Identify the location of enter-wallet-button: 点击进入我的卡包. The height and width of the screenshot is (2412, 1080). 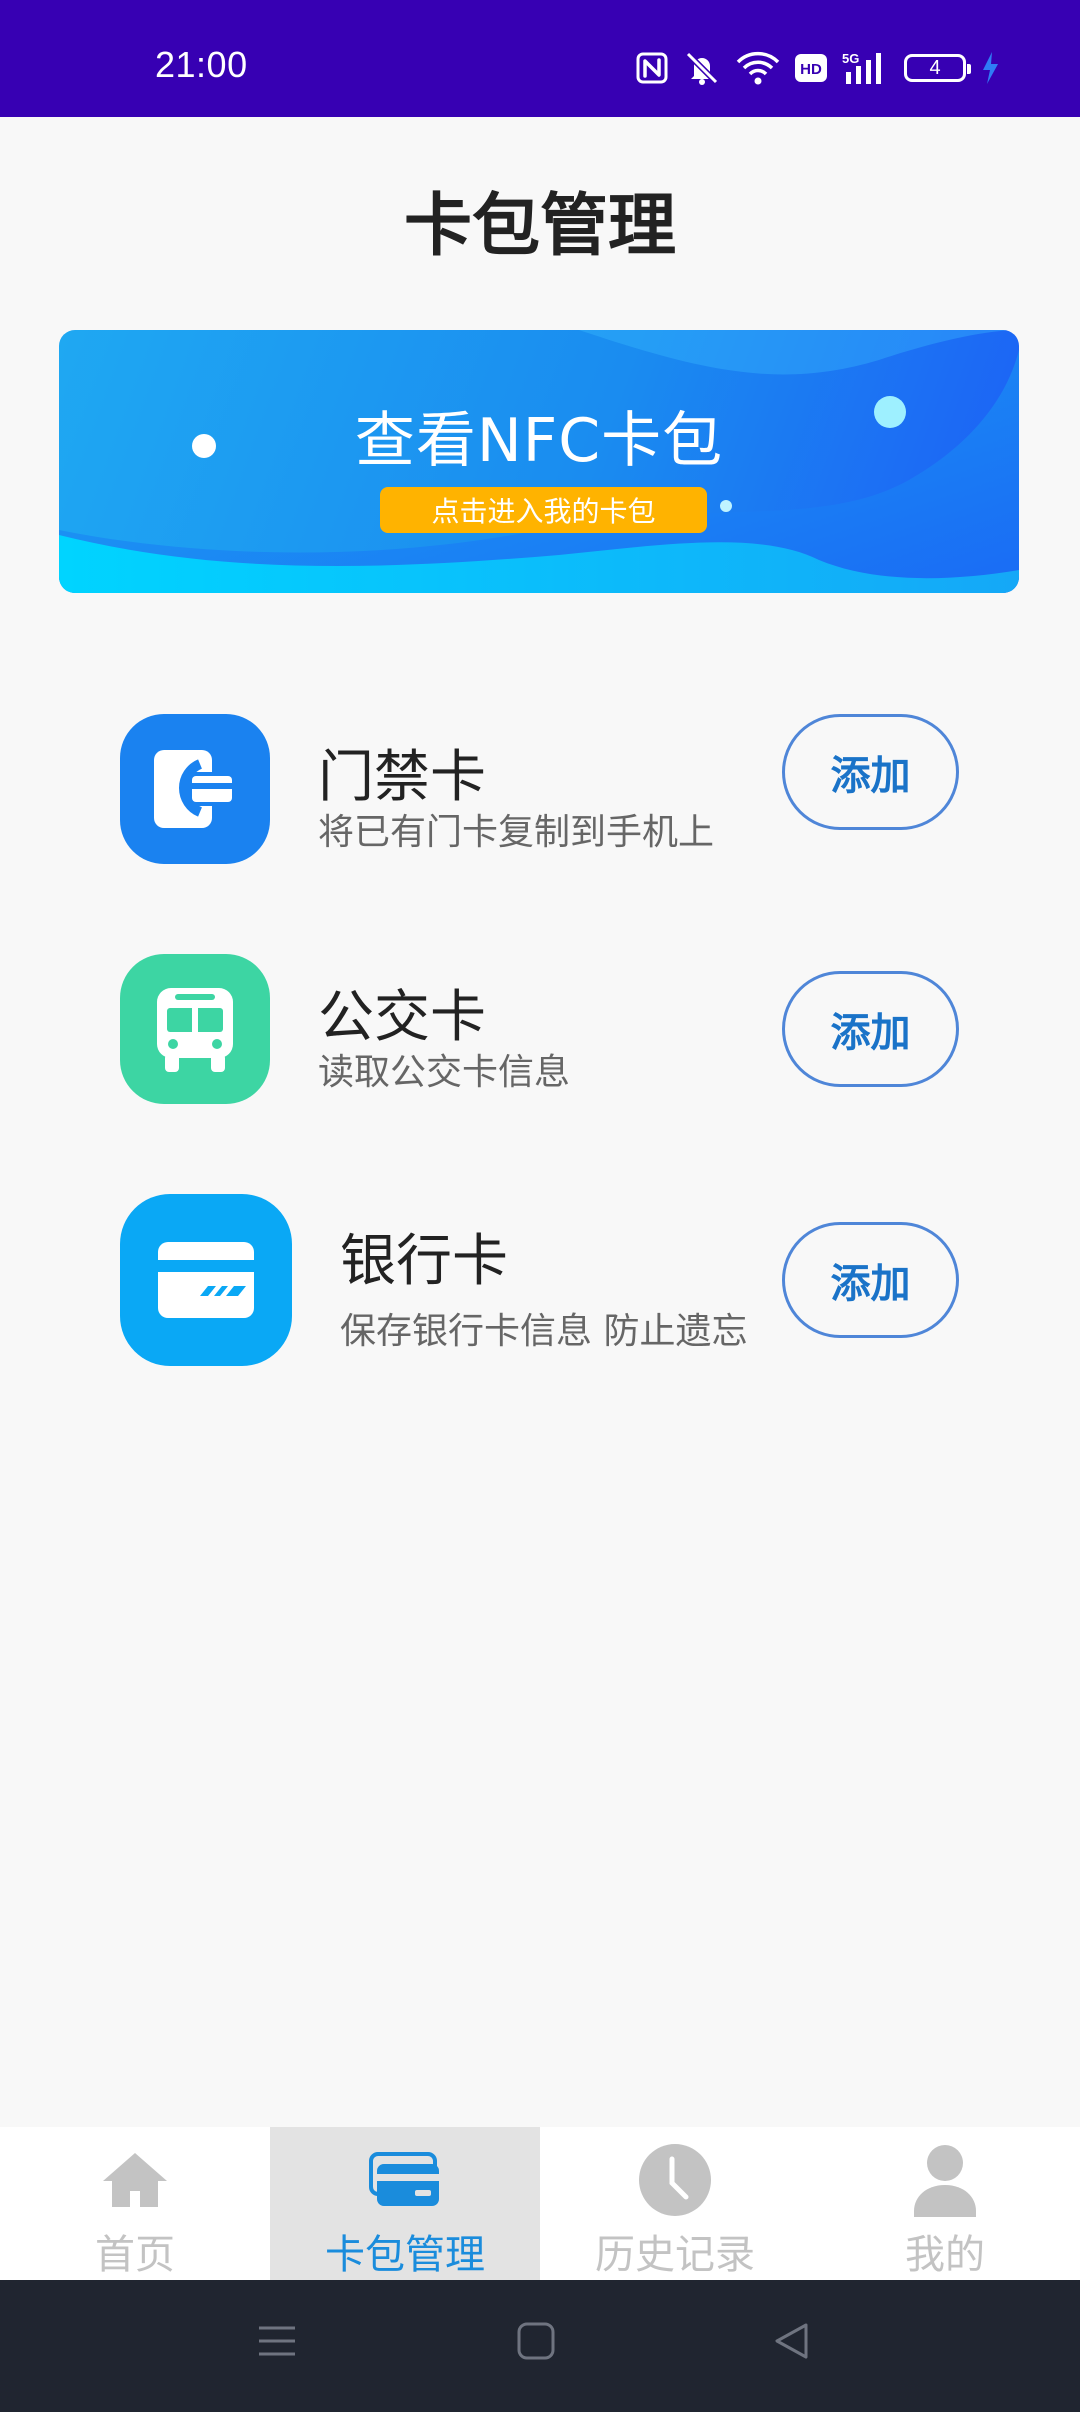
(543, 510).